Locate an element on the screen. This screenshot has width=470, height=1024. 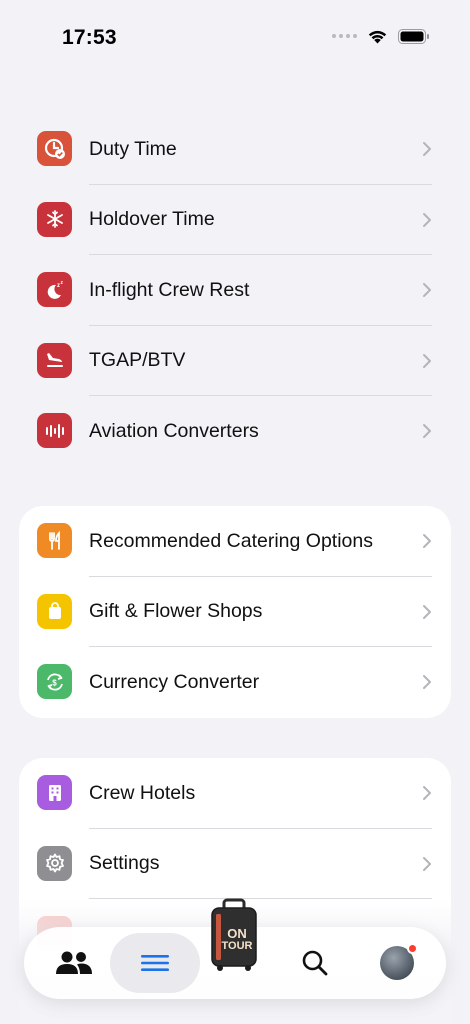
list-item-gift-flower-shops: Gift & Flower Shops is located at coordinates (235, 612).